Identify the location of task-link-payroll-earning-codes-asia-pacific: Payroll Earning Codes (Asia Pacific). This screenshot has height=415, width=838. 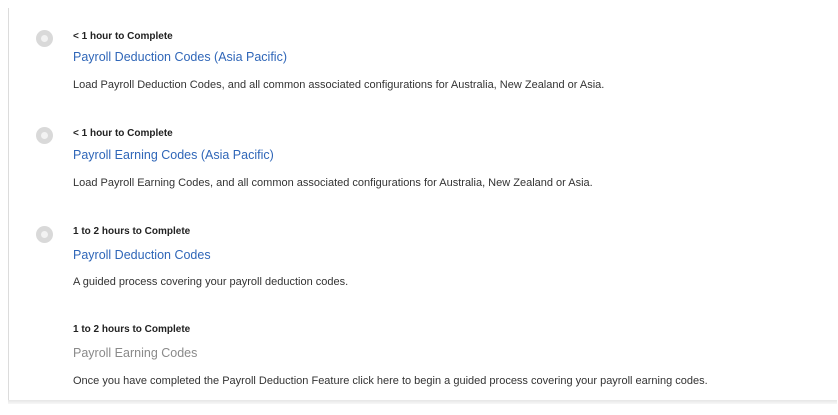
(173, 155).